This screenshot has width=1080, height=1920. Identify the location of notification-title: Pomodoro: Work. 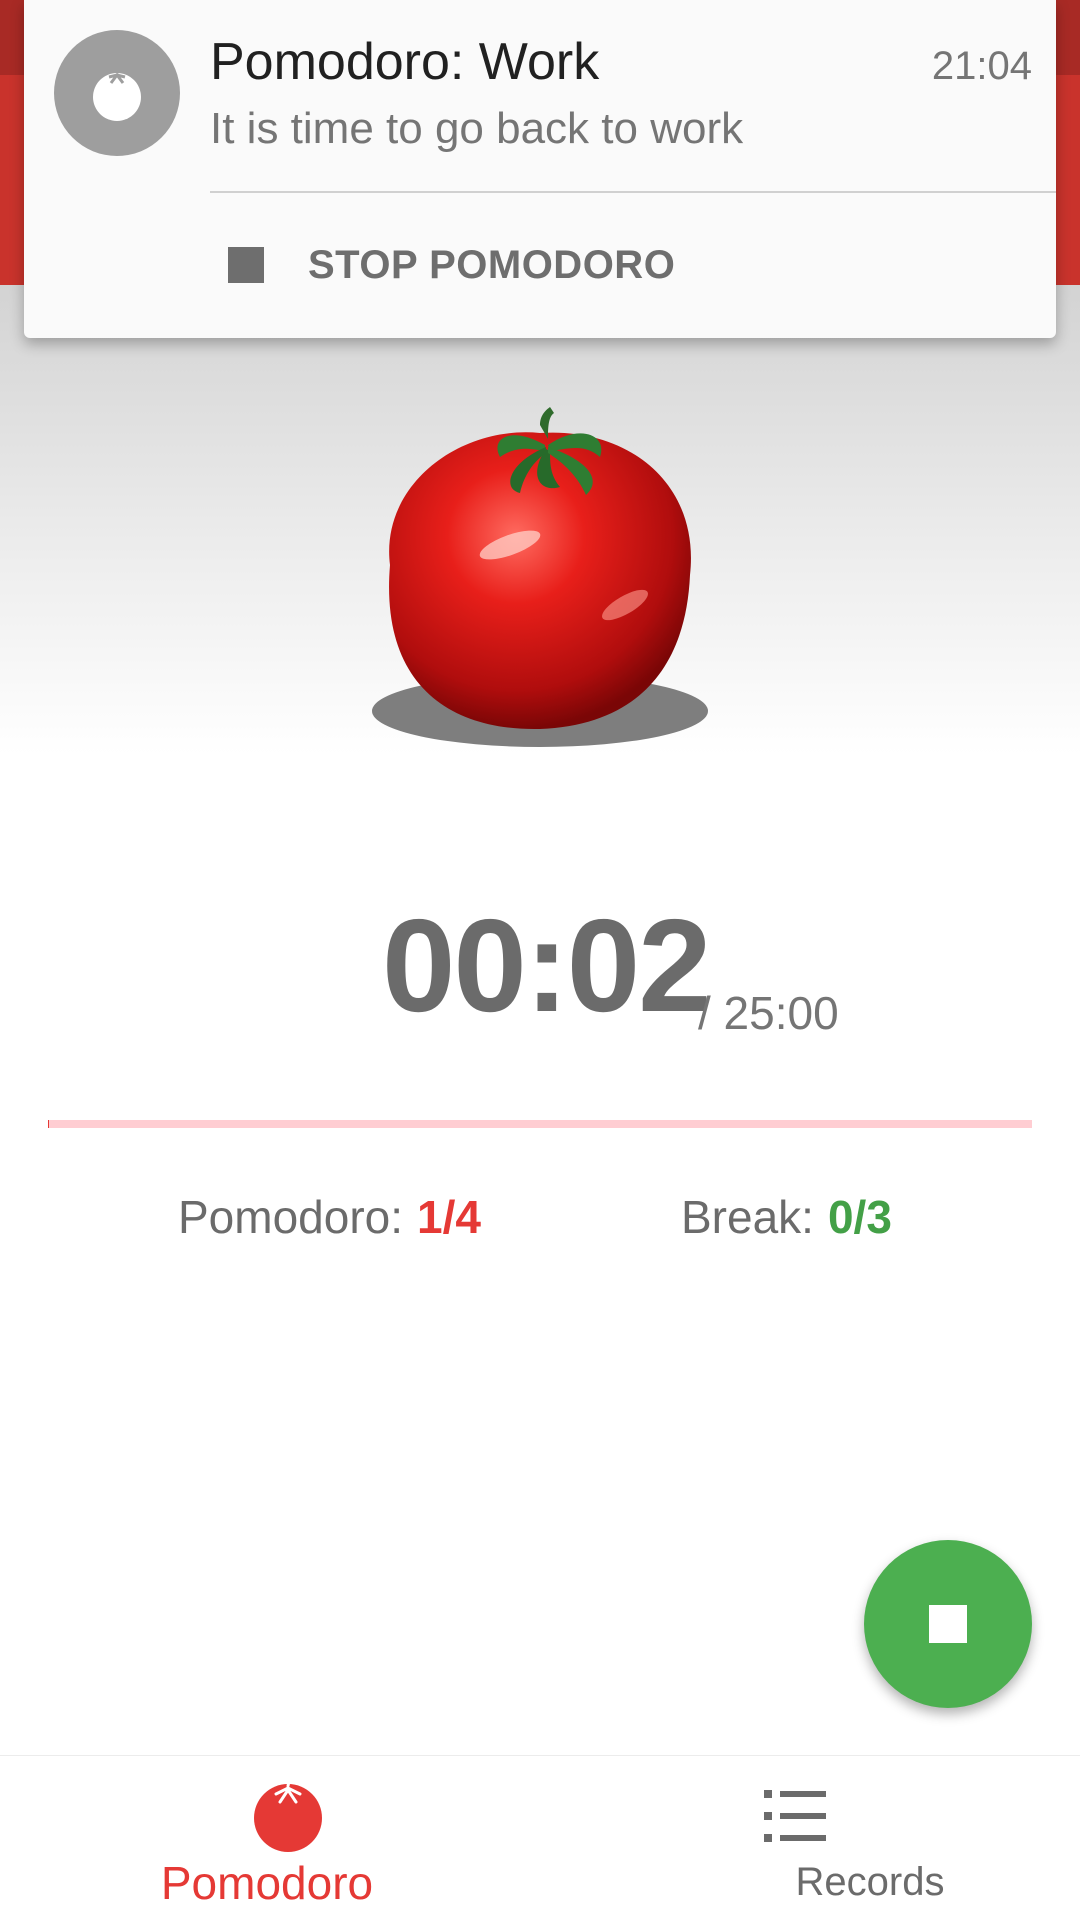
(405, 62).